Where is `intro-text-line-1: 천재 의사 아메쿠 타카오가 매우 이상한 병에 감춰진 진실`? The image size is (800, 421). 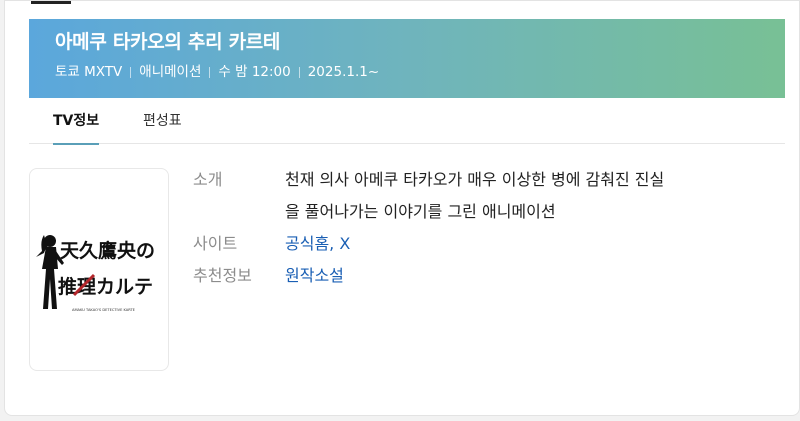 intro-text-line-1: 천재 의사 아메쿠 타카오가 매우 이상한 병에 감춰진 진실 is located at coordinates (475, 179).